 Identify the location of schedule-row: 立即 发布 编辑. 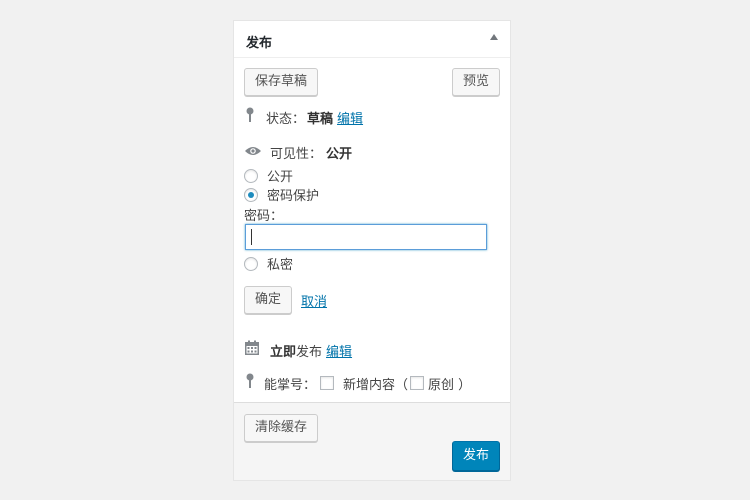
(298, 350).